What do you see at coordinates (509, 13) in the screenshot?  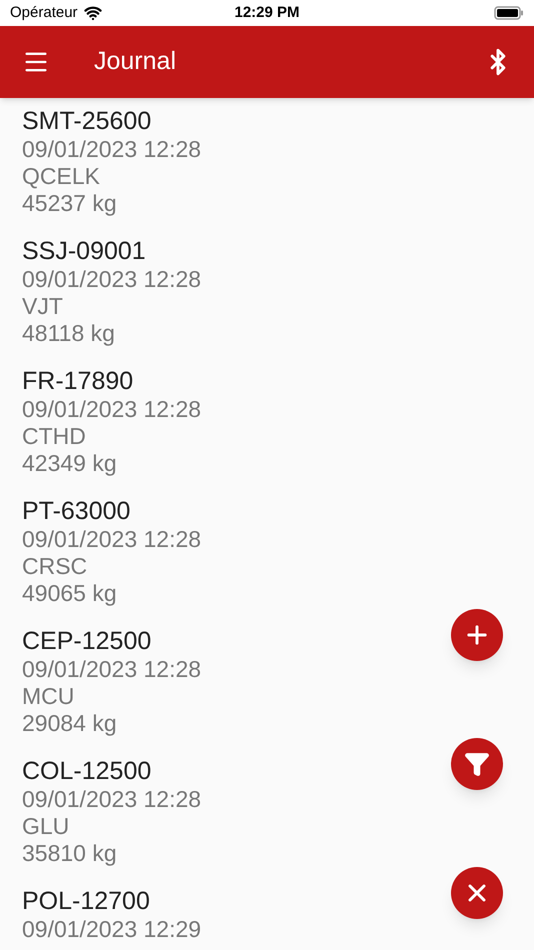 I see `battery-icon` at bounding box center [509, 13].